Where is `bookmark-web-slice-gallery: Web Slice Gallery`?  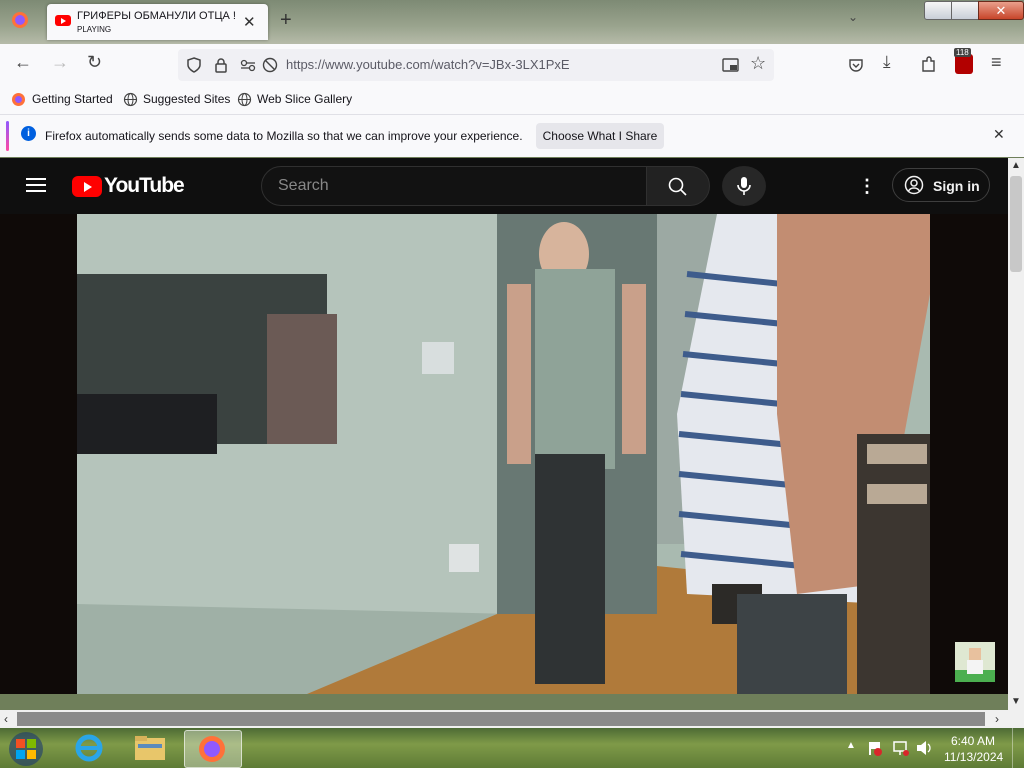
bookmark-web-slice-gallery: Web Slice Gallery is located at coordinates (304, 99).